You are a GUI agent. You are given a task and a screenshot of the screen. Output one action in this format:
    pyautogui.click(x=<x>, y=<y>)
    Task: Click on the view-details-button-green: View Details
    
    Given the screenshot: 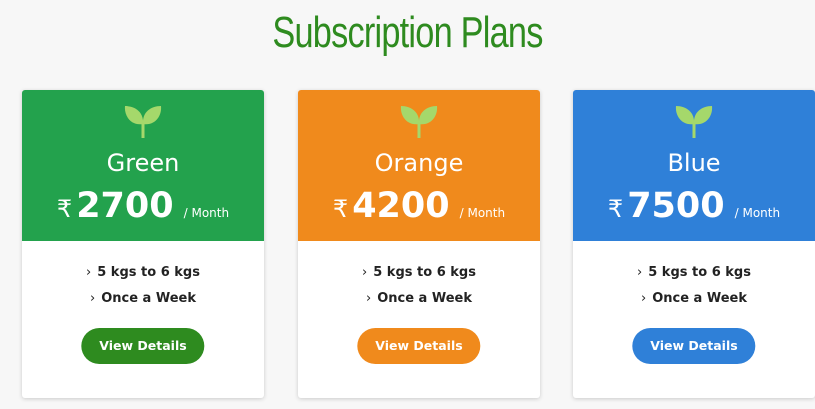 What is the action you would take?
    pyautogui.click(x=143, y=346)
    